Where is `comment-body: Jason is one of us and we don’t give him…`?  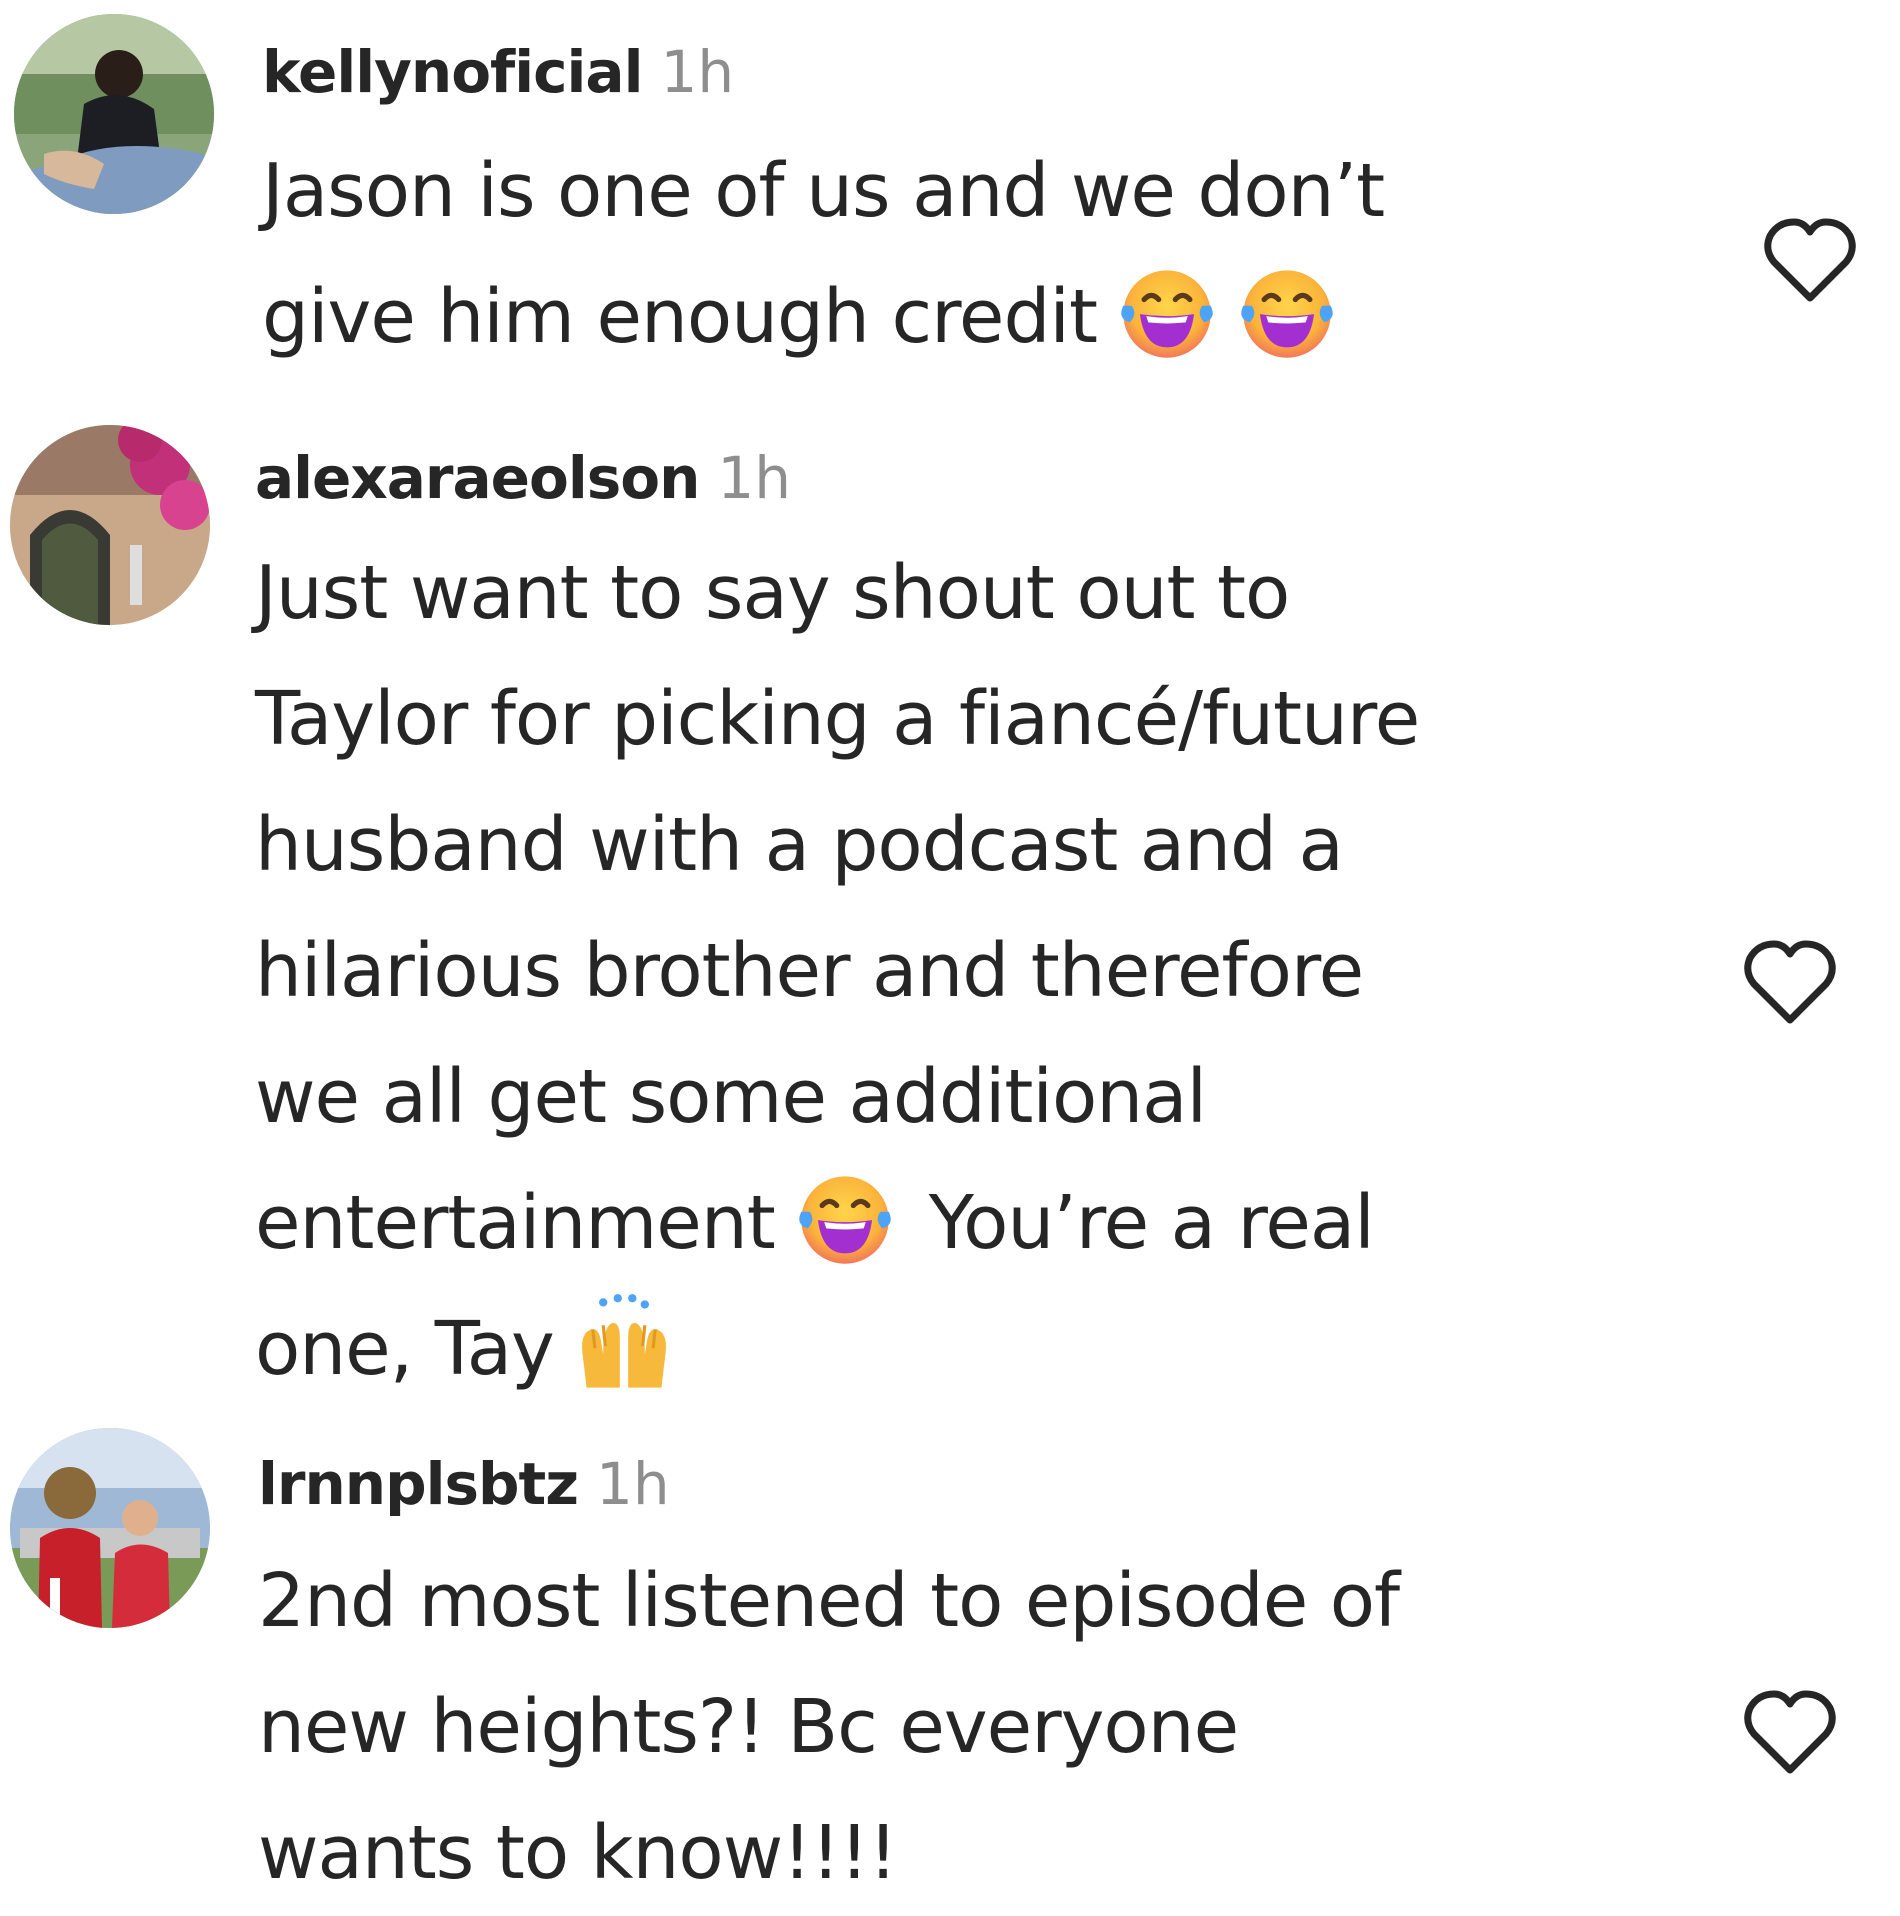
comment-body: Jason is one of us and we don’t give him… is located at coordinates (997, 254).